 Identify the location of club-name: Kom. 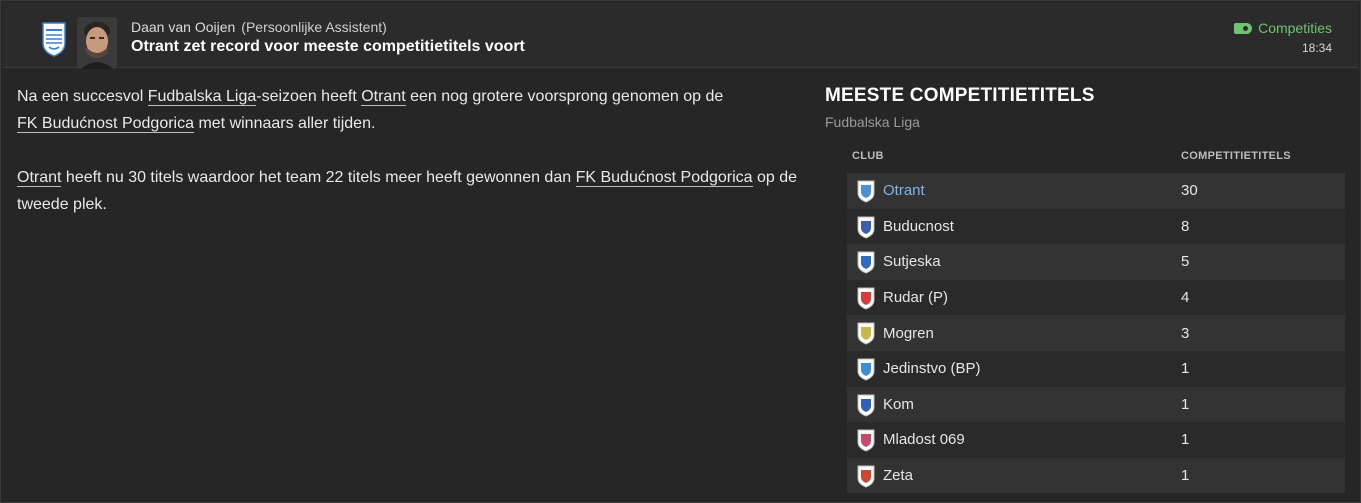
(898, 404).